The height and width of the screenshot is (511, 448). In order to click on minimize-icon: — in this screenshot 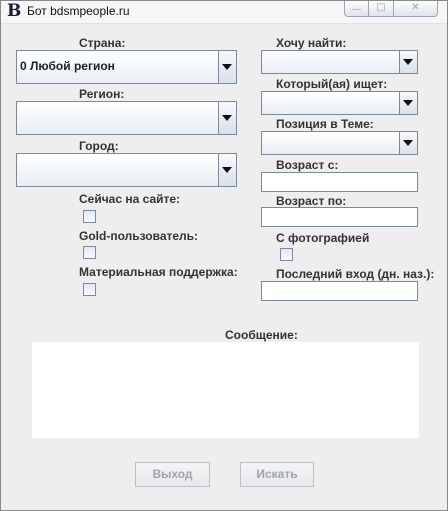, I will do `click(356, 9)`.